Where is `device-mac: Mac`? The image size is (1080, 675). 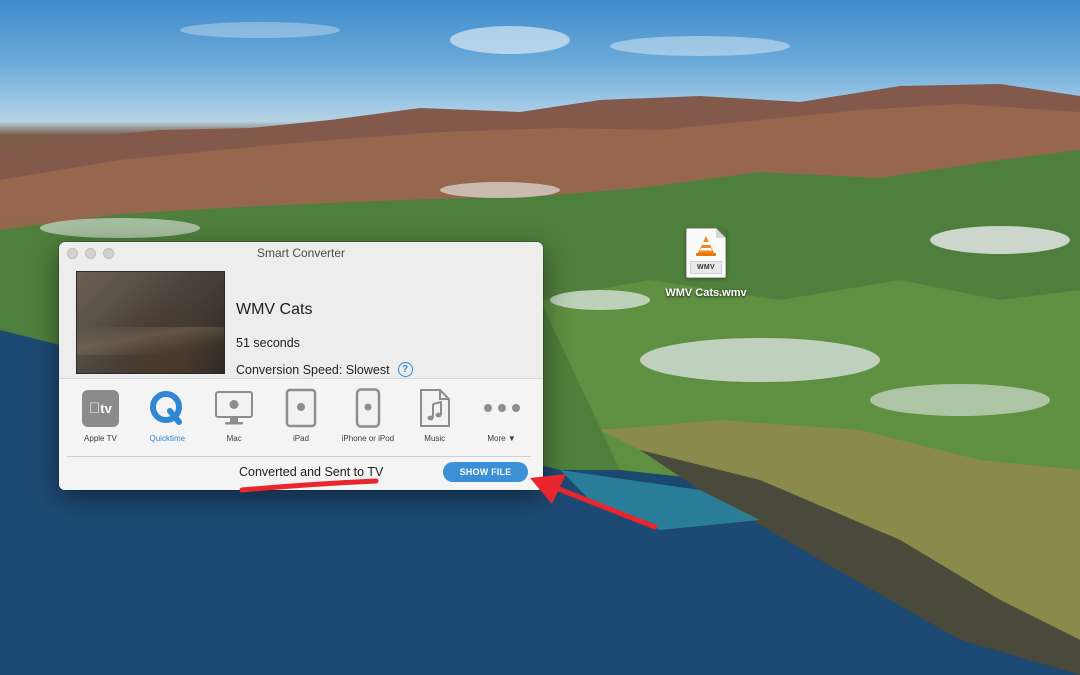 device-mac: Mac is located at coordinates (234, 418).